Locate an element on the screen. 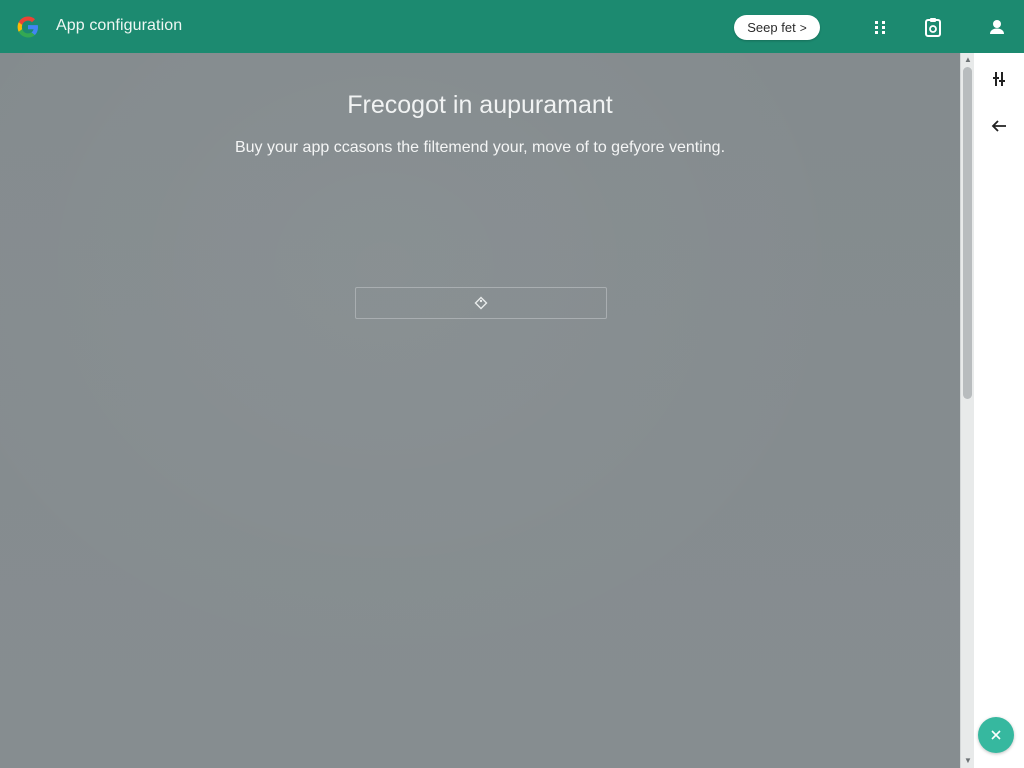 The height and width of the screenshot is (768, 1024). tag-icon is located at coordinates (481, 303).